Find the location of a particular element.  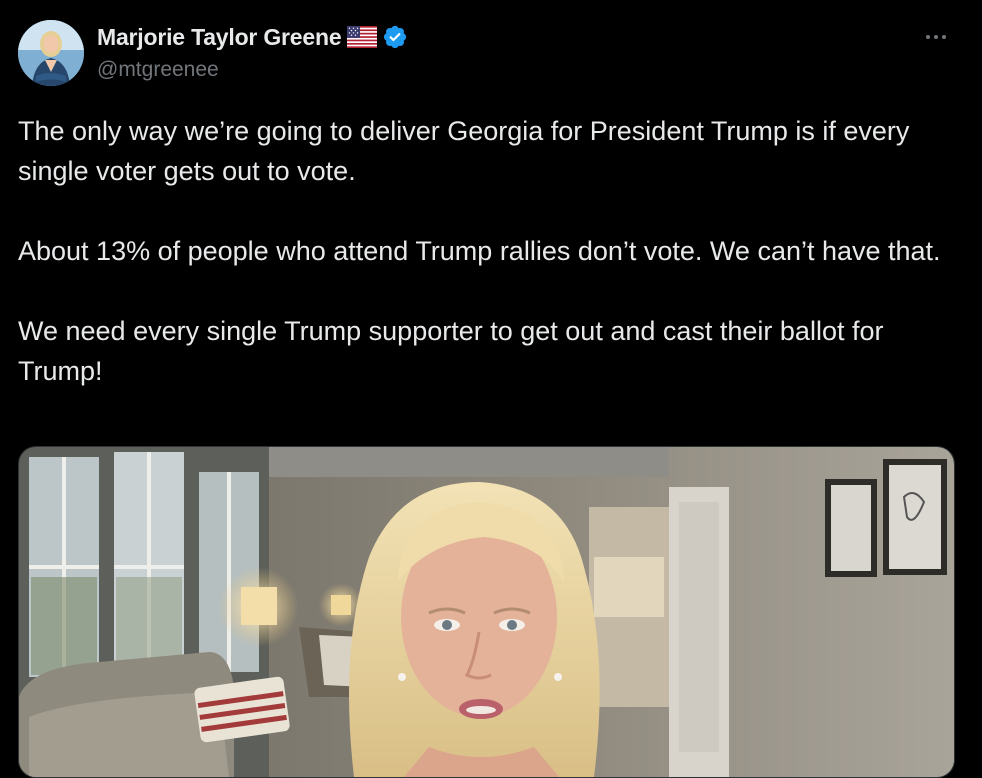

author-handle: @mtgreenee is located at coordinates (158, 70).